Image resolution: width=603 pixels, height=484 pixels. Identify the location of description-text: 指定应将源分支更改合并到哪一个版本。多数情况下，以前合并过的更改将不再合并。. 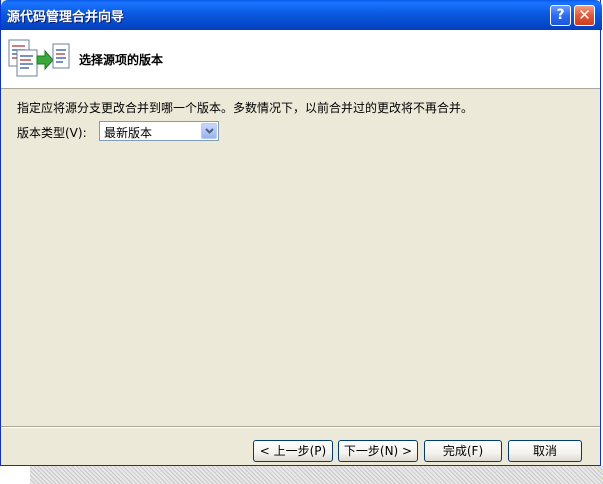
(245, 108).